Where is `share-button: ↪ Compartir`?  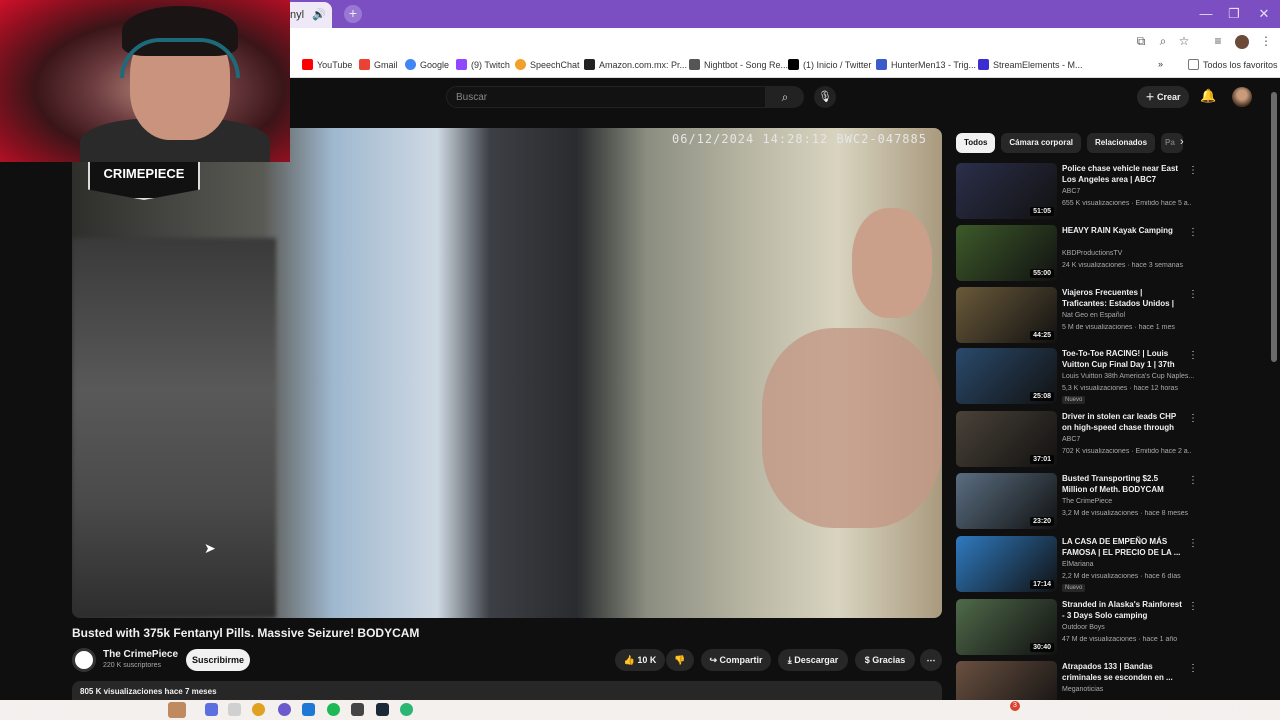 share-button: ↪ Compartir is located at coordinates (736, 660).